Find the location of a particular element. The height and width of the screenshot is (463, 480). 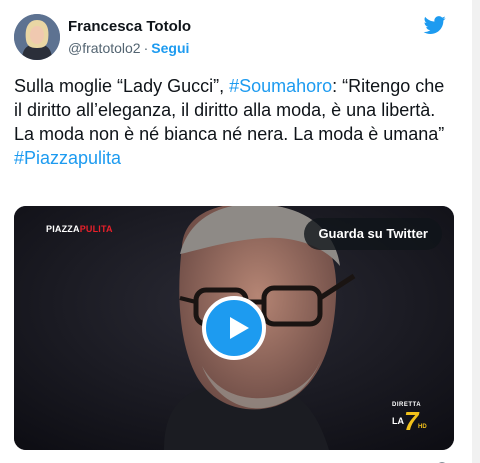

avatar-portrait is located at coordinates (37, 37).